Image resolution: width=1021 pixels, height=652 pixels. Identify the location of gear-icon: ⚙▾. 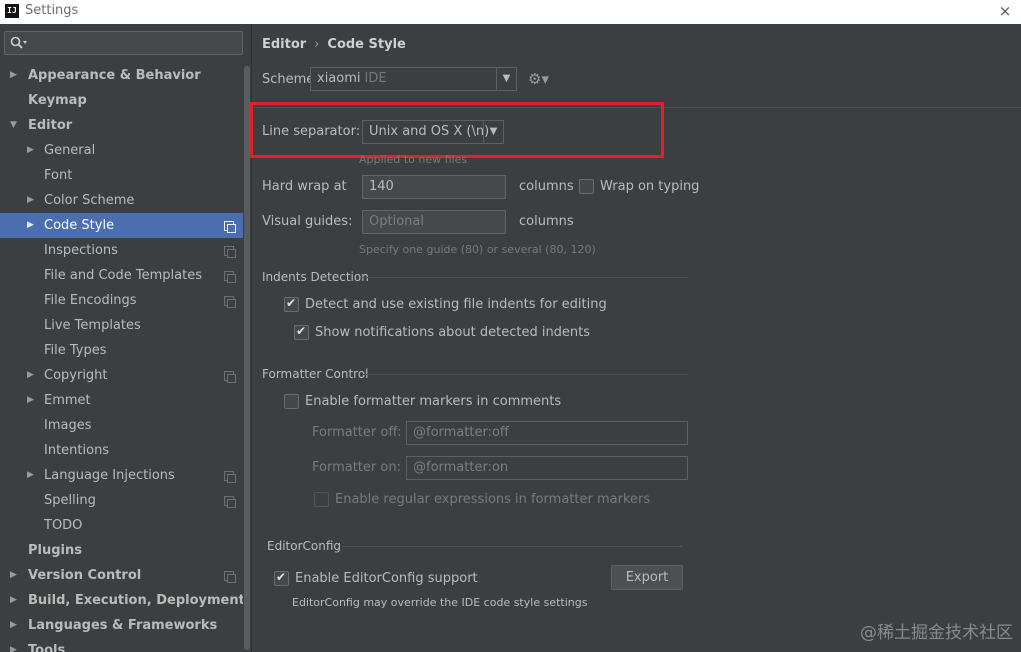
(540, 80).